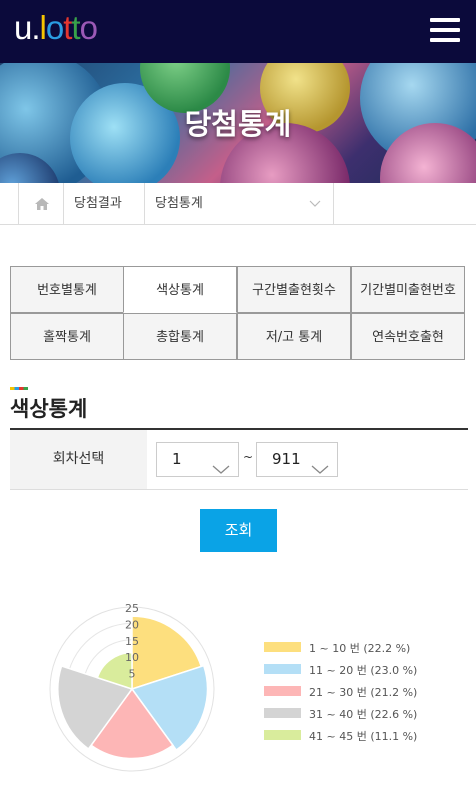 Image resolution: width=476 pixels, height=800 pixels. I want to click on tab-period-missing: 기간별미출현번호, so click(408, 289).